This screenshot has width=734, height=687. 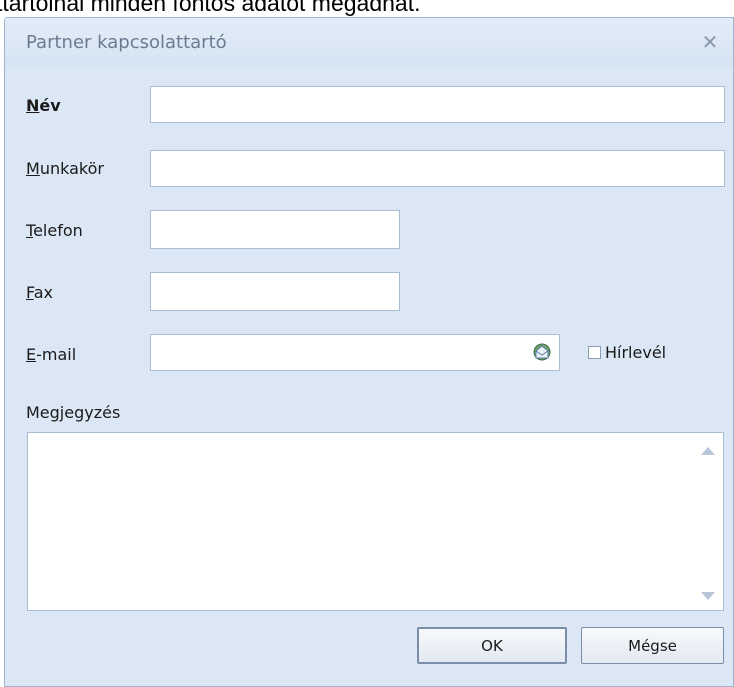 I want to click on position-label: Munkakör, so click(x=65, y=168).